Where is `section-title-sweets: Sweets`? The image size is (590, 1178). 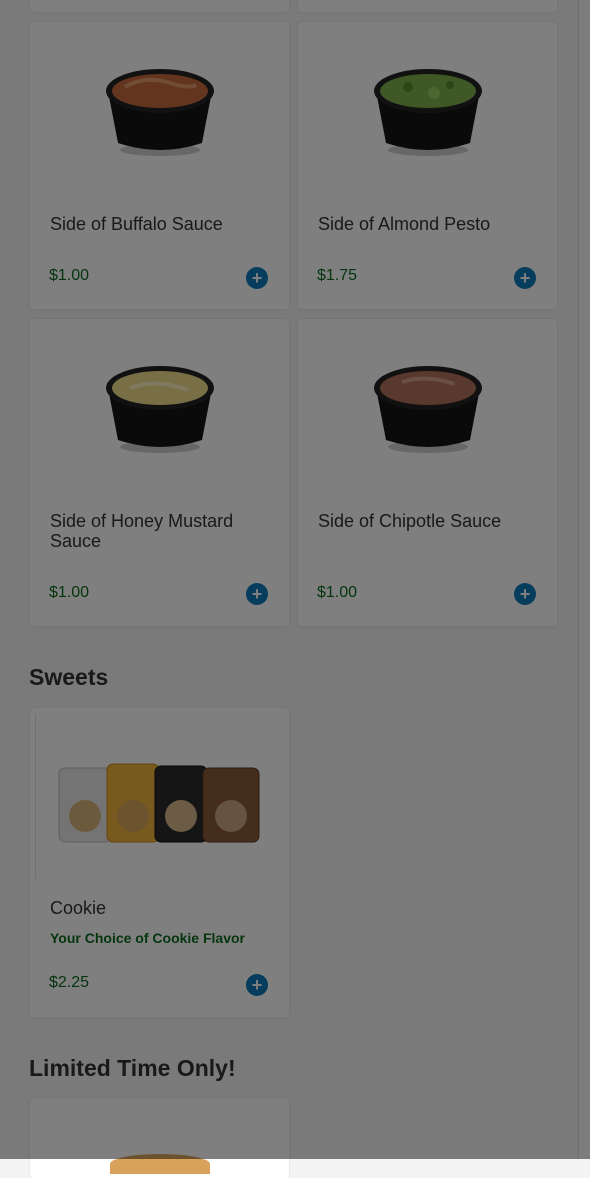 section-title-sweets: Sweets is located at coordinates (69, 677).